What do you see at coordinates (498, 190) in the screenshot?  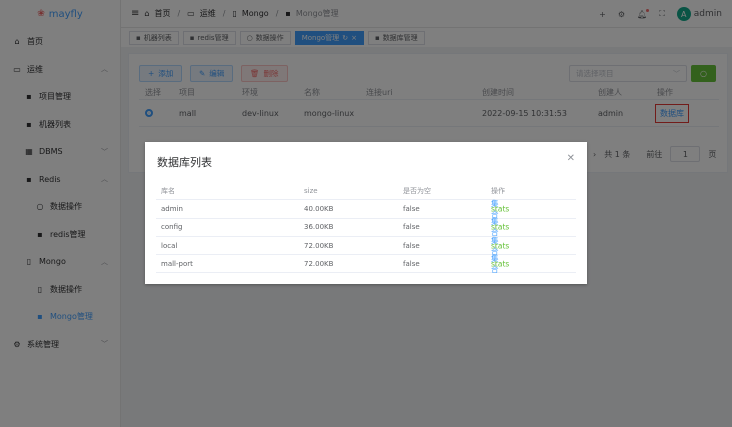 I see `column-header: 操作` at bounding box center [498, 190].